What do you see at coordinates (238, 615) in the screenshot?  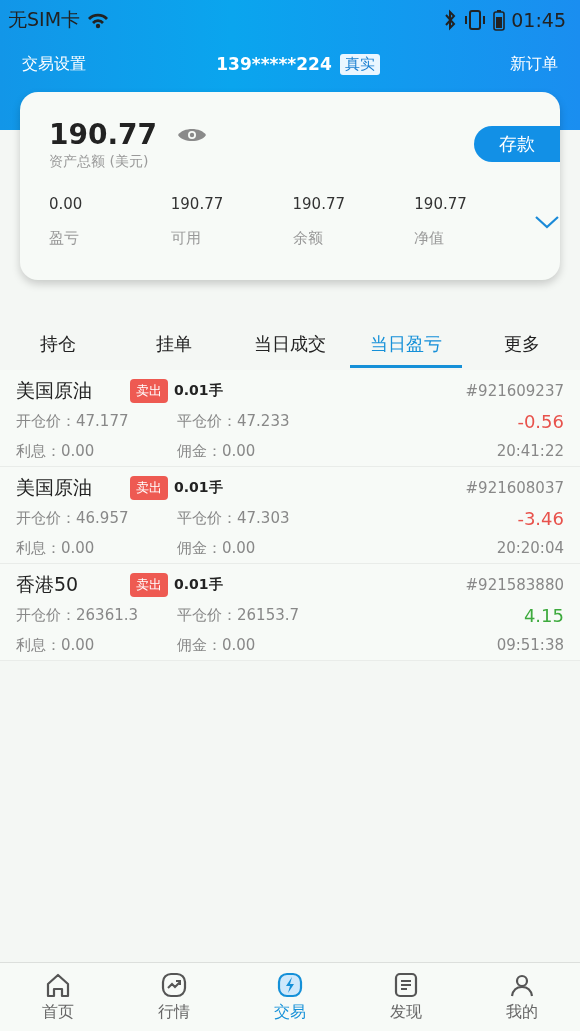 I see `close-price: 平仓价：26153.7` at bounding box center [238, 615].